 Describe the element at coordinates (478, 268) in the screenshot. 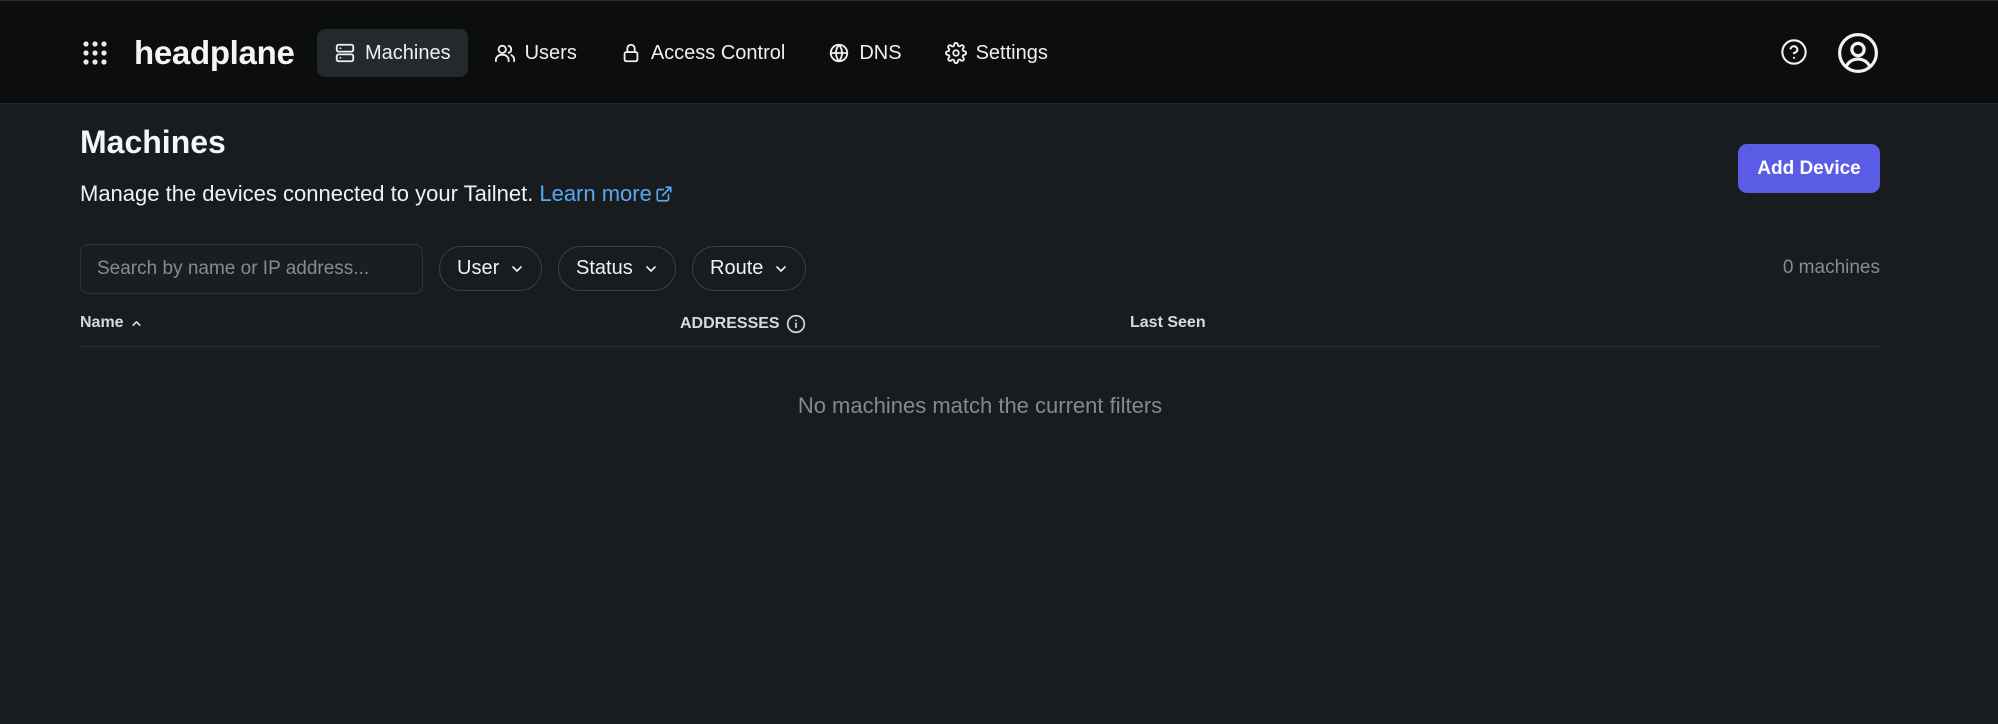

I see `filter-label: User` at that location.